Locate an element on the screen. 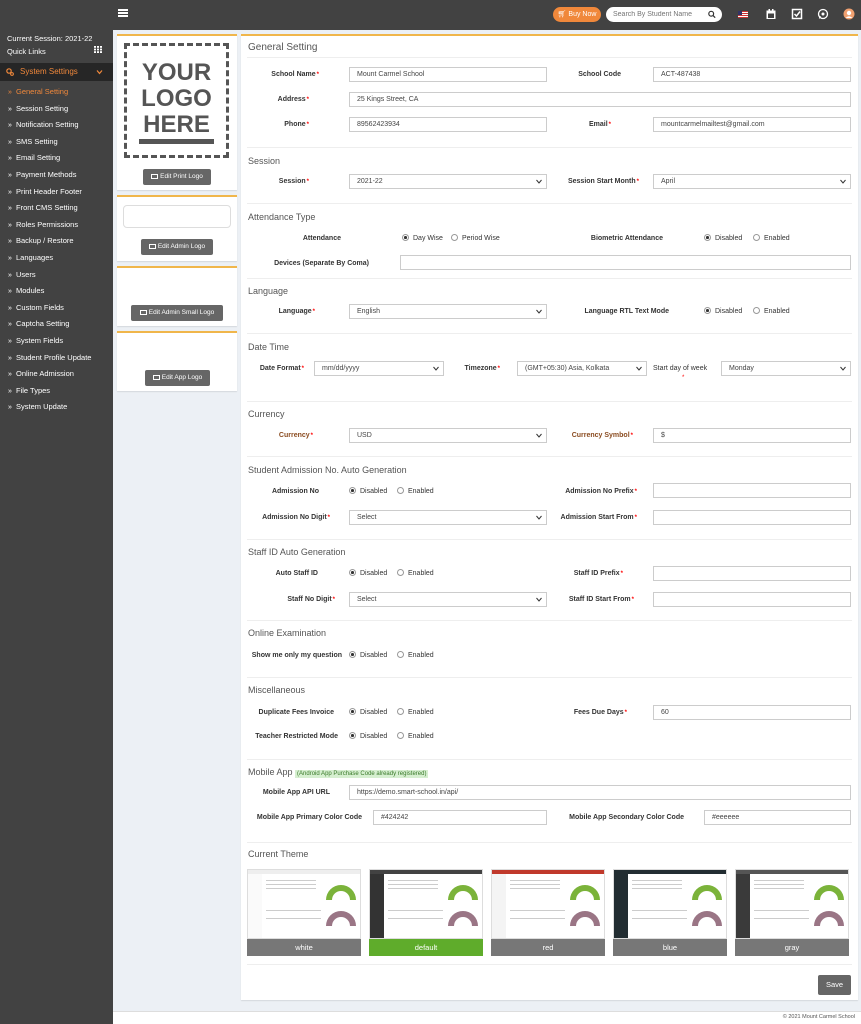  theme-white: white is located at coordinates (304, 913).